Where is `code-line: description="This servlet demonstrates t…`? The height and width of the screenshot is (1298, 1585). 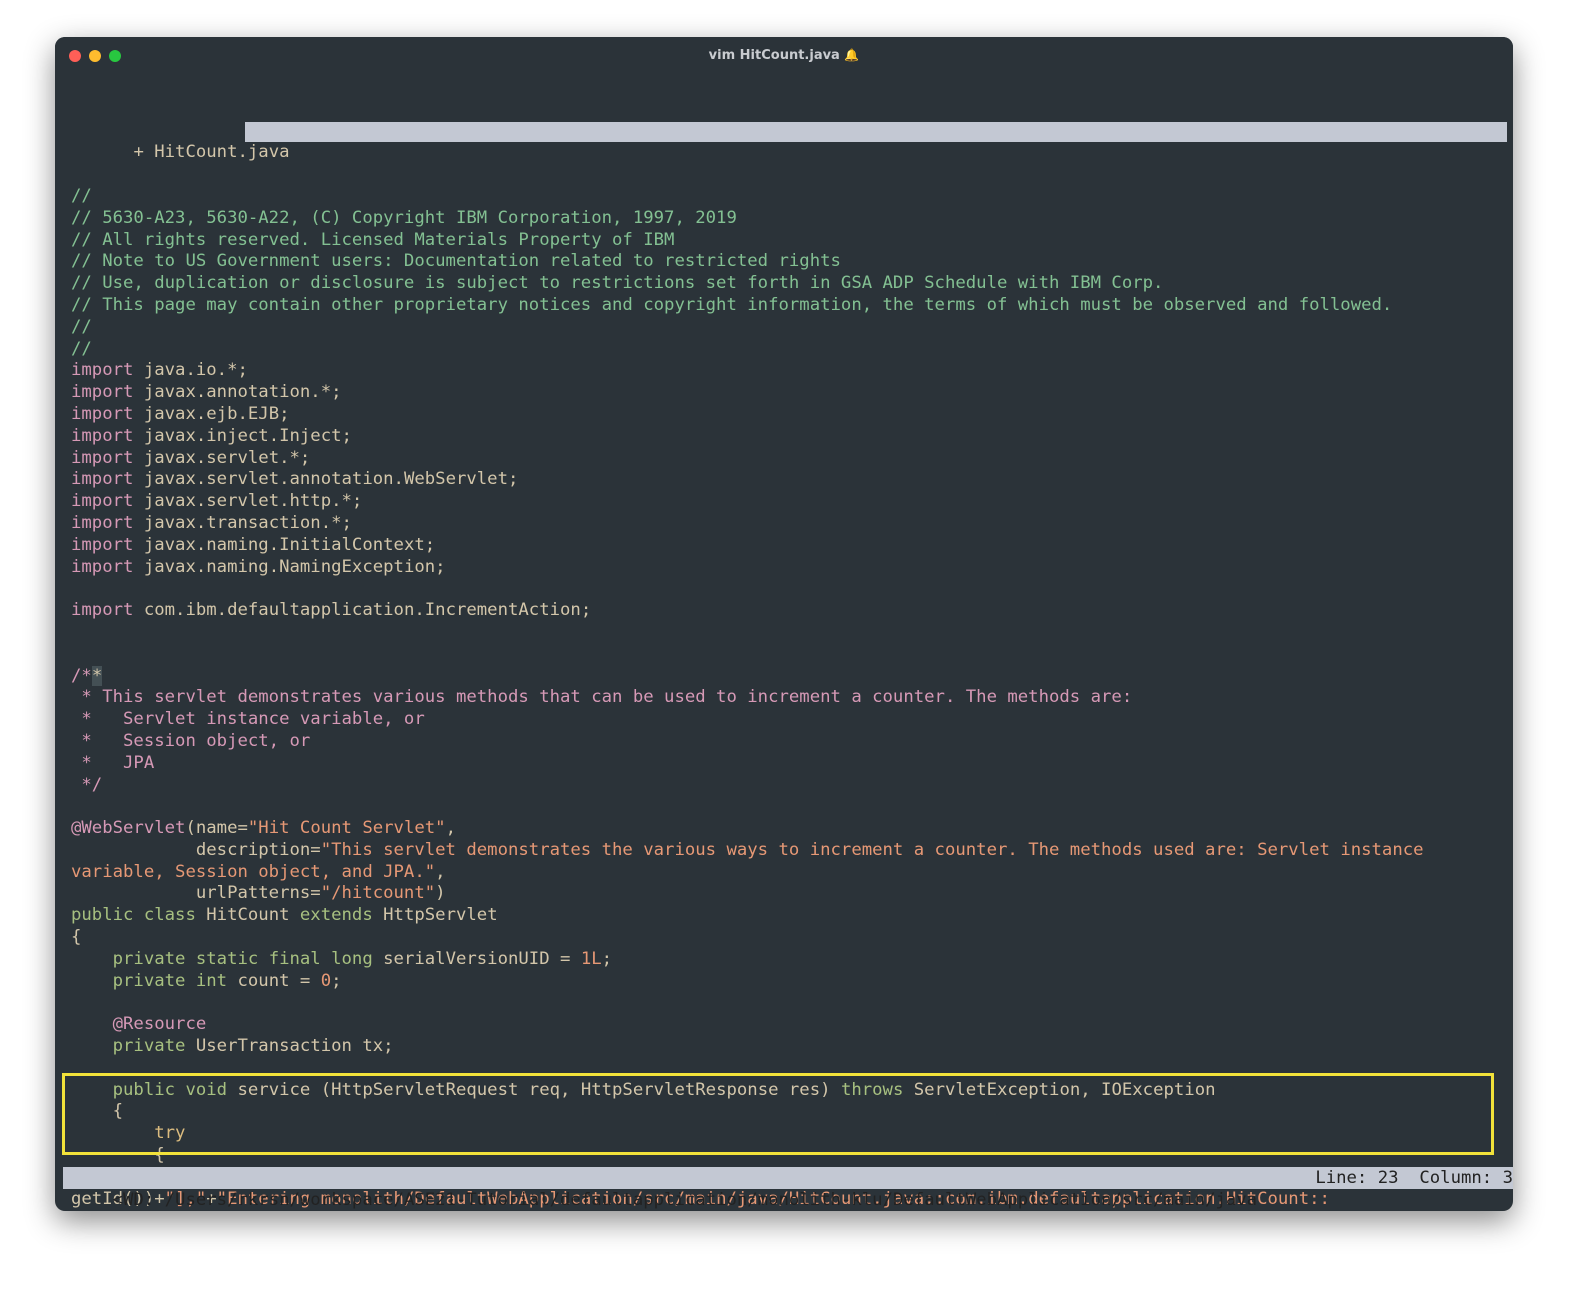 code-line: description="This servlet demonstrates t… is located at coordinates (789, 851).